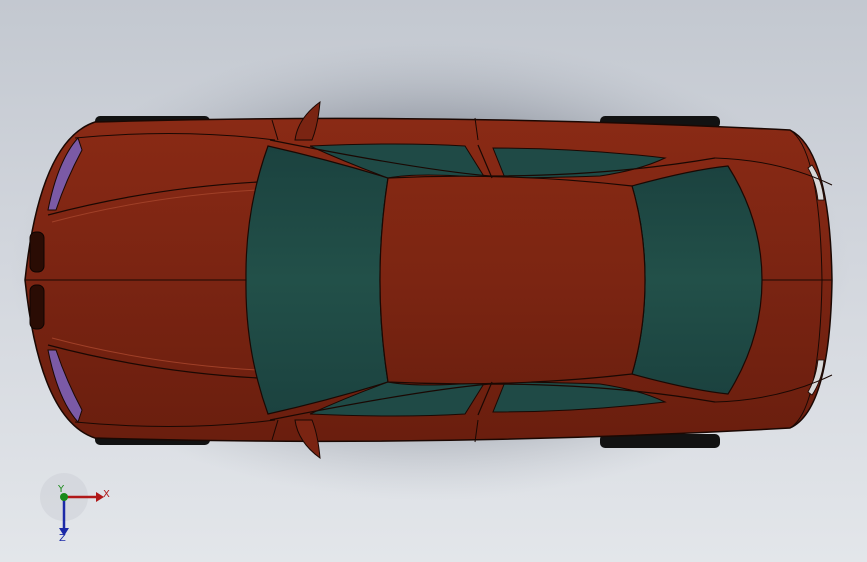 Image resolution: width=867 pixels, height=562 pixels. I want to click on triad-y-label: Y, so click(61, 489).